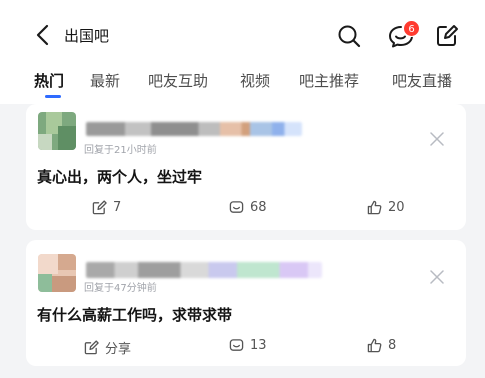 The image size is (485, 378). I want to click on like-count: 20, so click(396, 207).